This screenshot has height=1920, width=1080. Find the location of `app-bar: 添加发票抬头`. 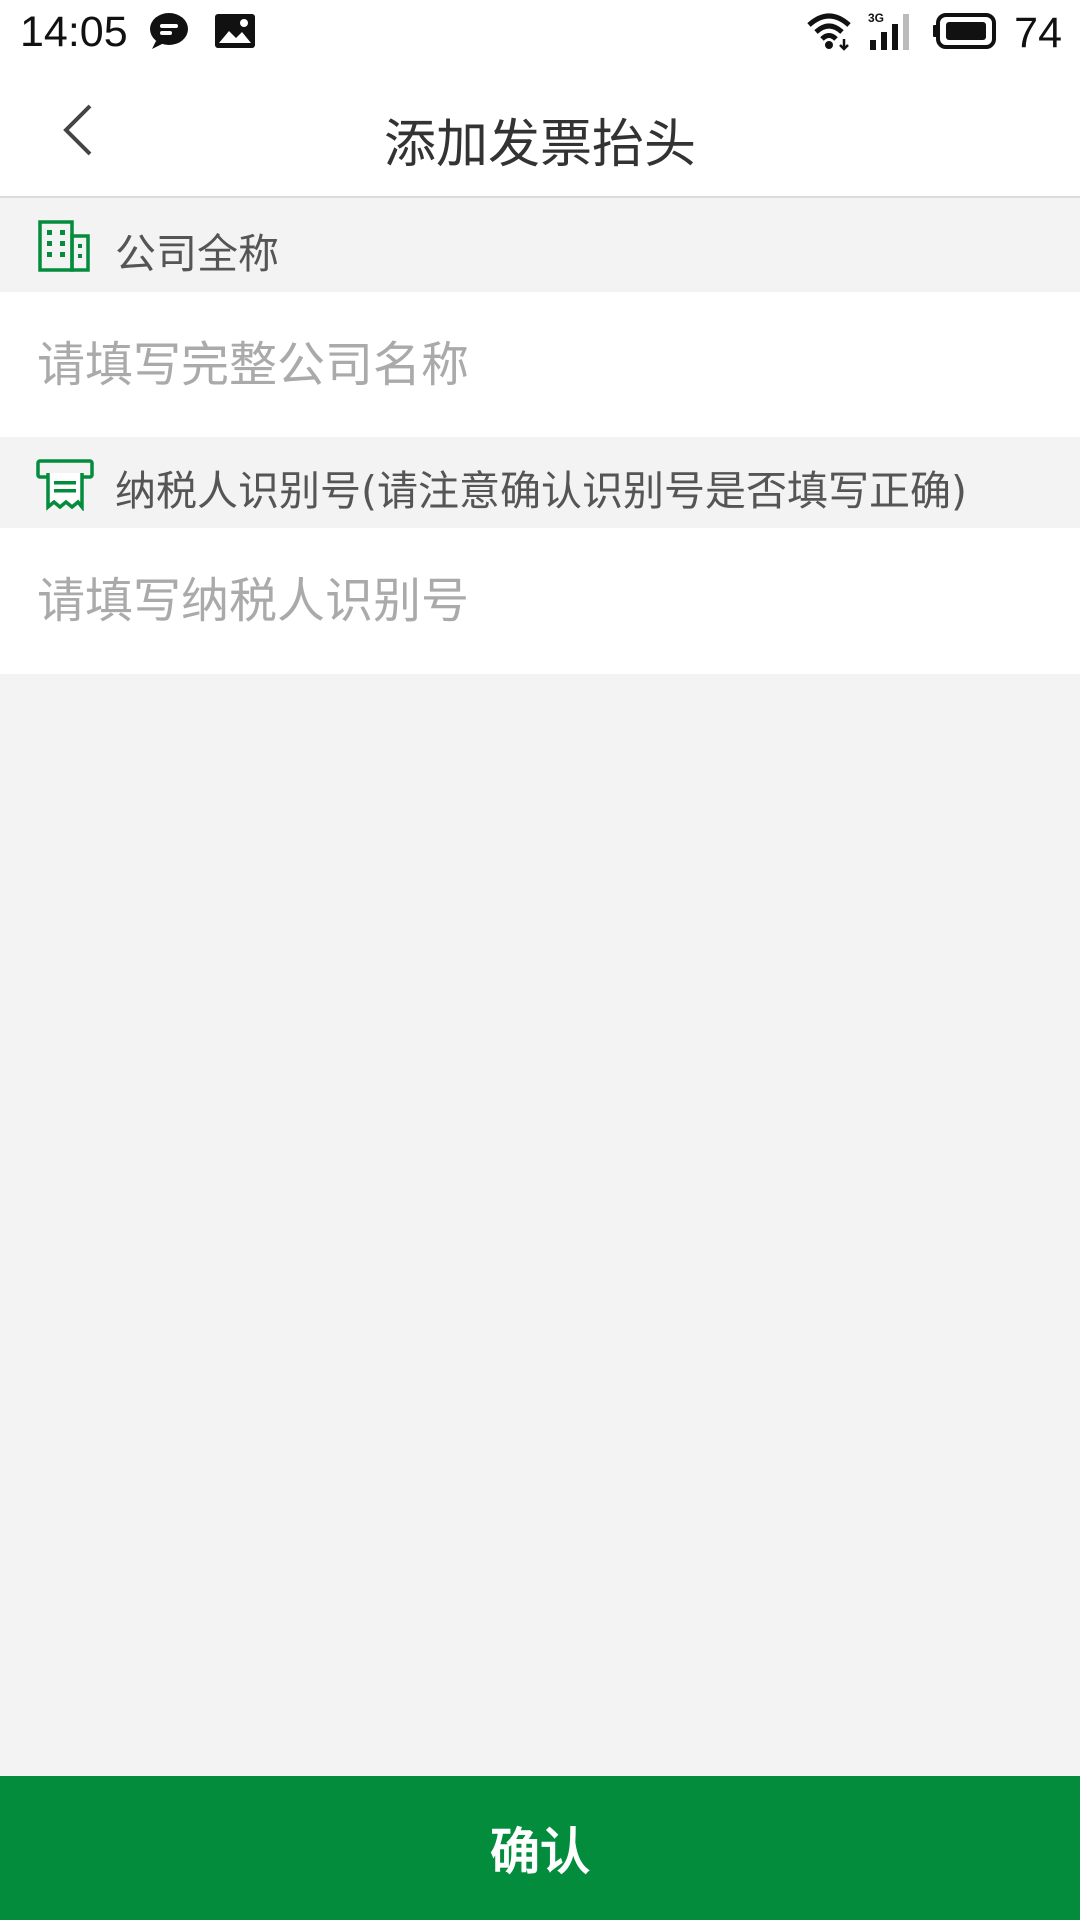

app-bar: 添加发票抬头 is located at coordinates (540, 132).